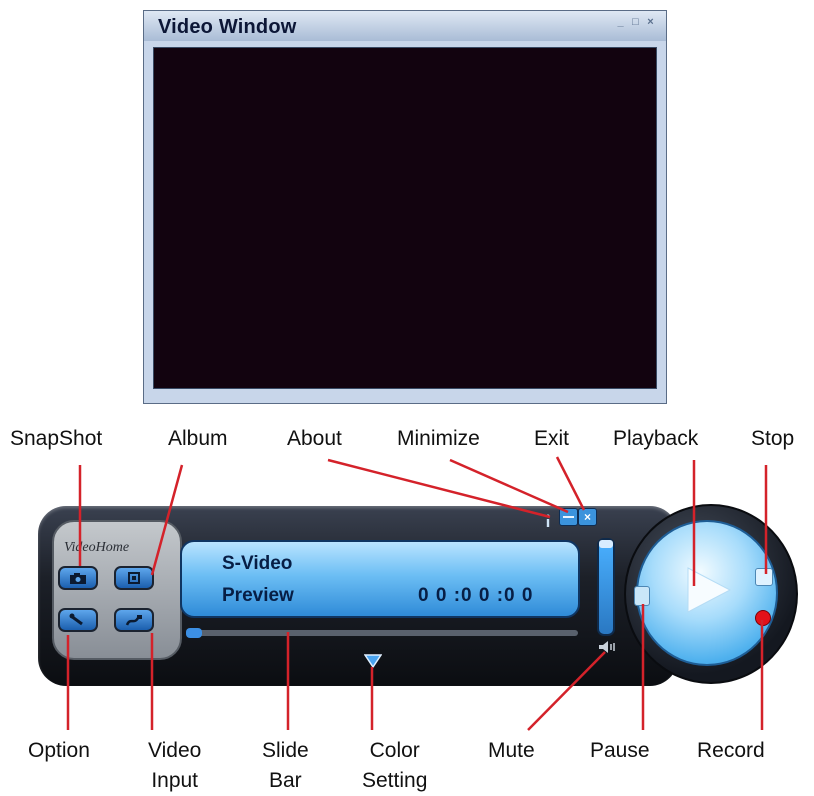  Describe the element at coordinates (395, 780) in the screenshot. I see `label-color-setting-line2: Setting` at that location.